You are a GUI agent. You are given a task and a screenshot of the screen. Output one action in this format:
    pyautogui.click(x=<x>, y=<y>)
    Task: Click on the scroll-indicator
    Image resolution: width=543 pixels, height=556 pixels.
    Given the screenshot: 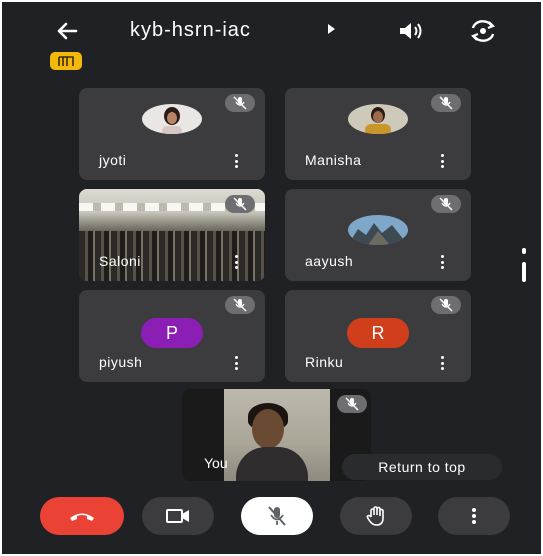 What is the action you would take?
    pyautogui.click(x=524, y=265)
    